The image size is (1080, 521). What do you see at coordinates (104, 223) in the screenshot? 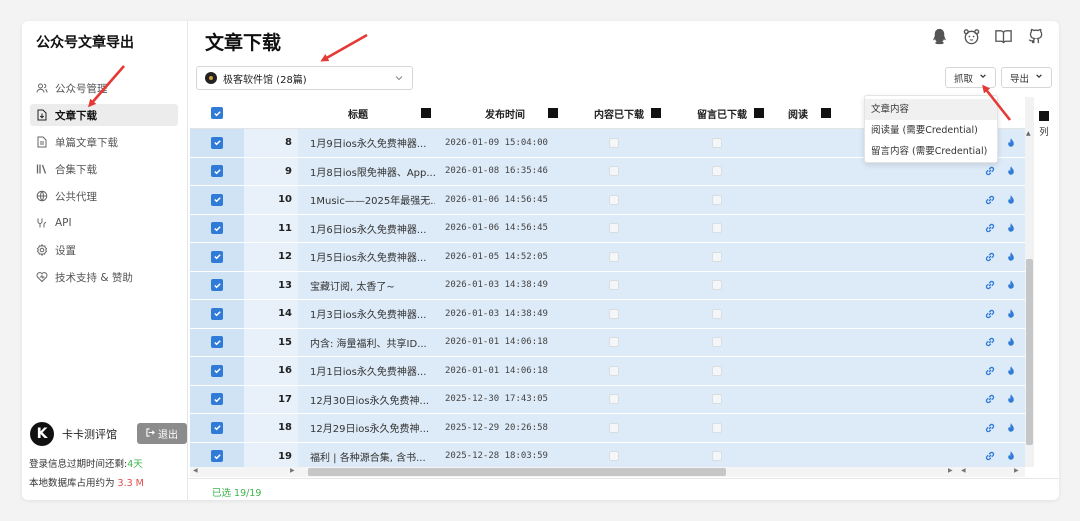
I see `sidebar-item-api: API` at bounding box center [104, 223].